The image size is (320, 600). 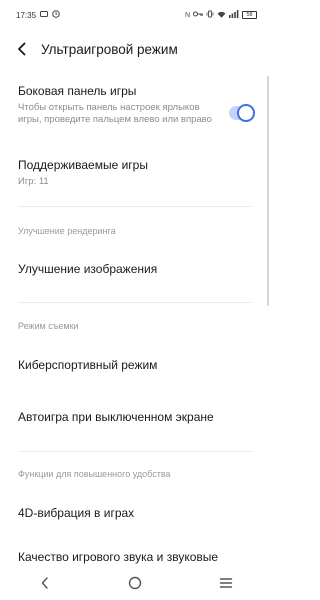 I want to click on nav-menu-button, so click(x=226, y=583).